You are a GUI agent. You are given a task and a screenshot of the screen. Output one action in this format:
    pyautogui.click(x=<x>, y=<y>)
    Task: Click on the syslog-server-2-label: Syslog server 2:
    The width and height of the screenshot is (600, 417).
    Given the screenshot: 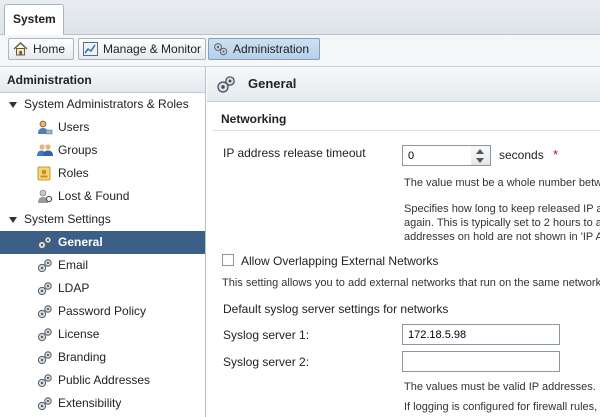 What is the action you would take?
    pyautogui.click(x=266, y=362)
    